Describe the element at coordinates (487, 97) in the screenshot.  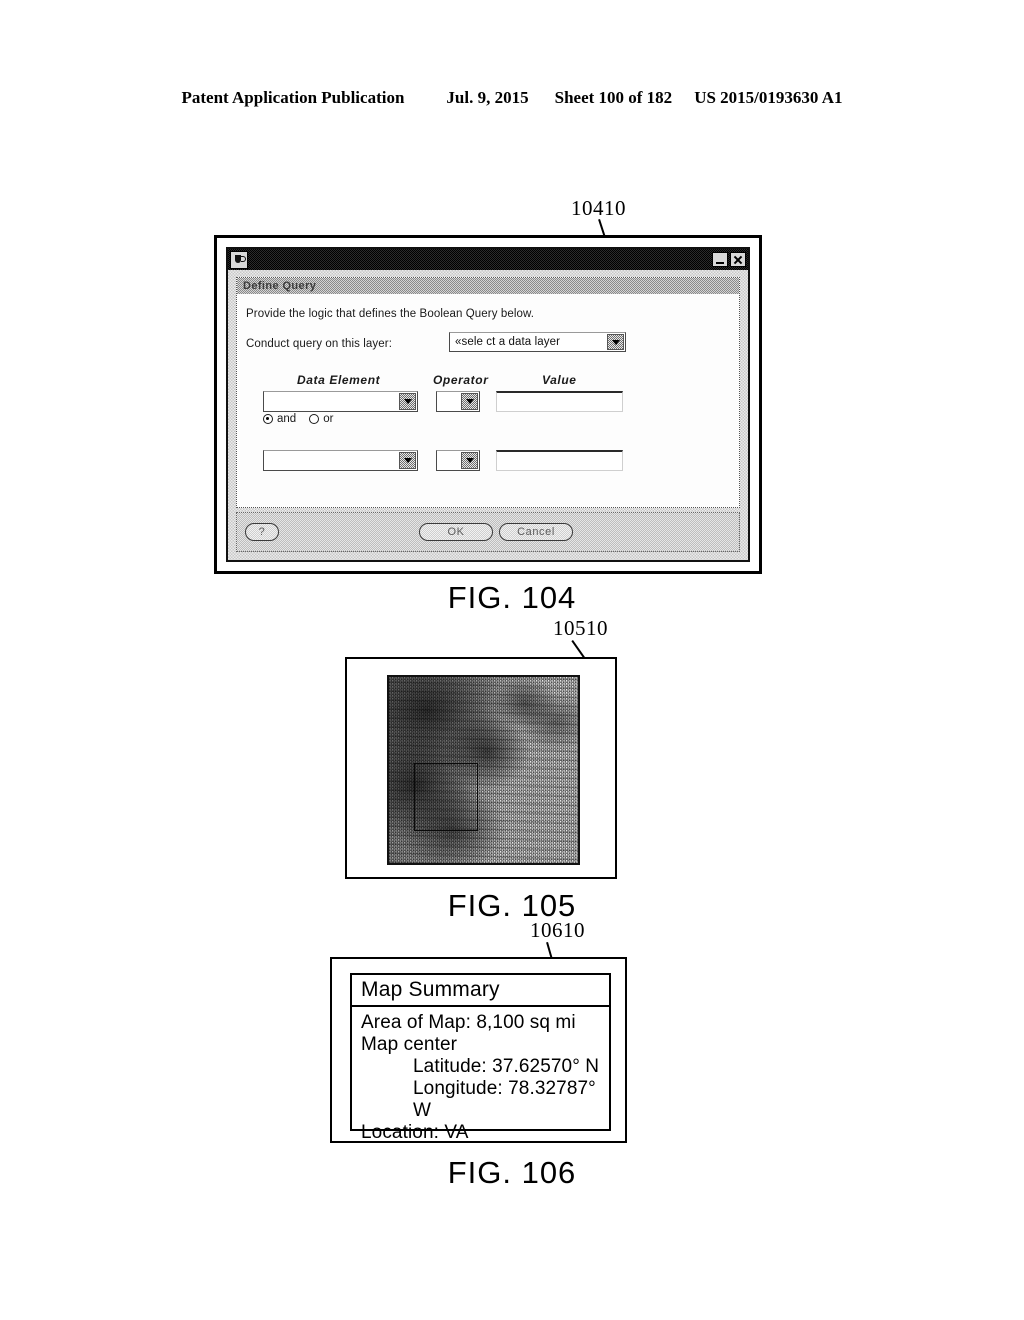
I see `publication-date: Jul. 9, 2015` at that location.